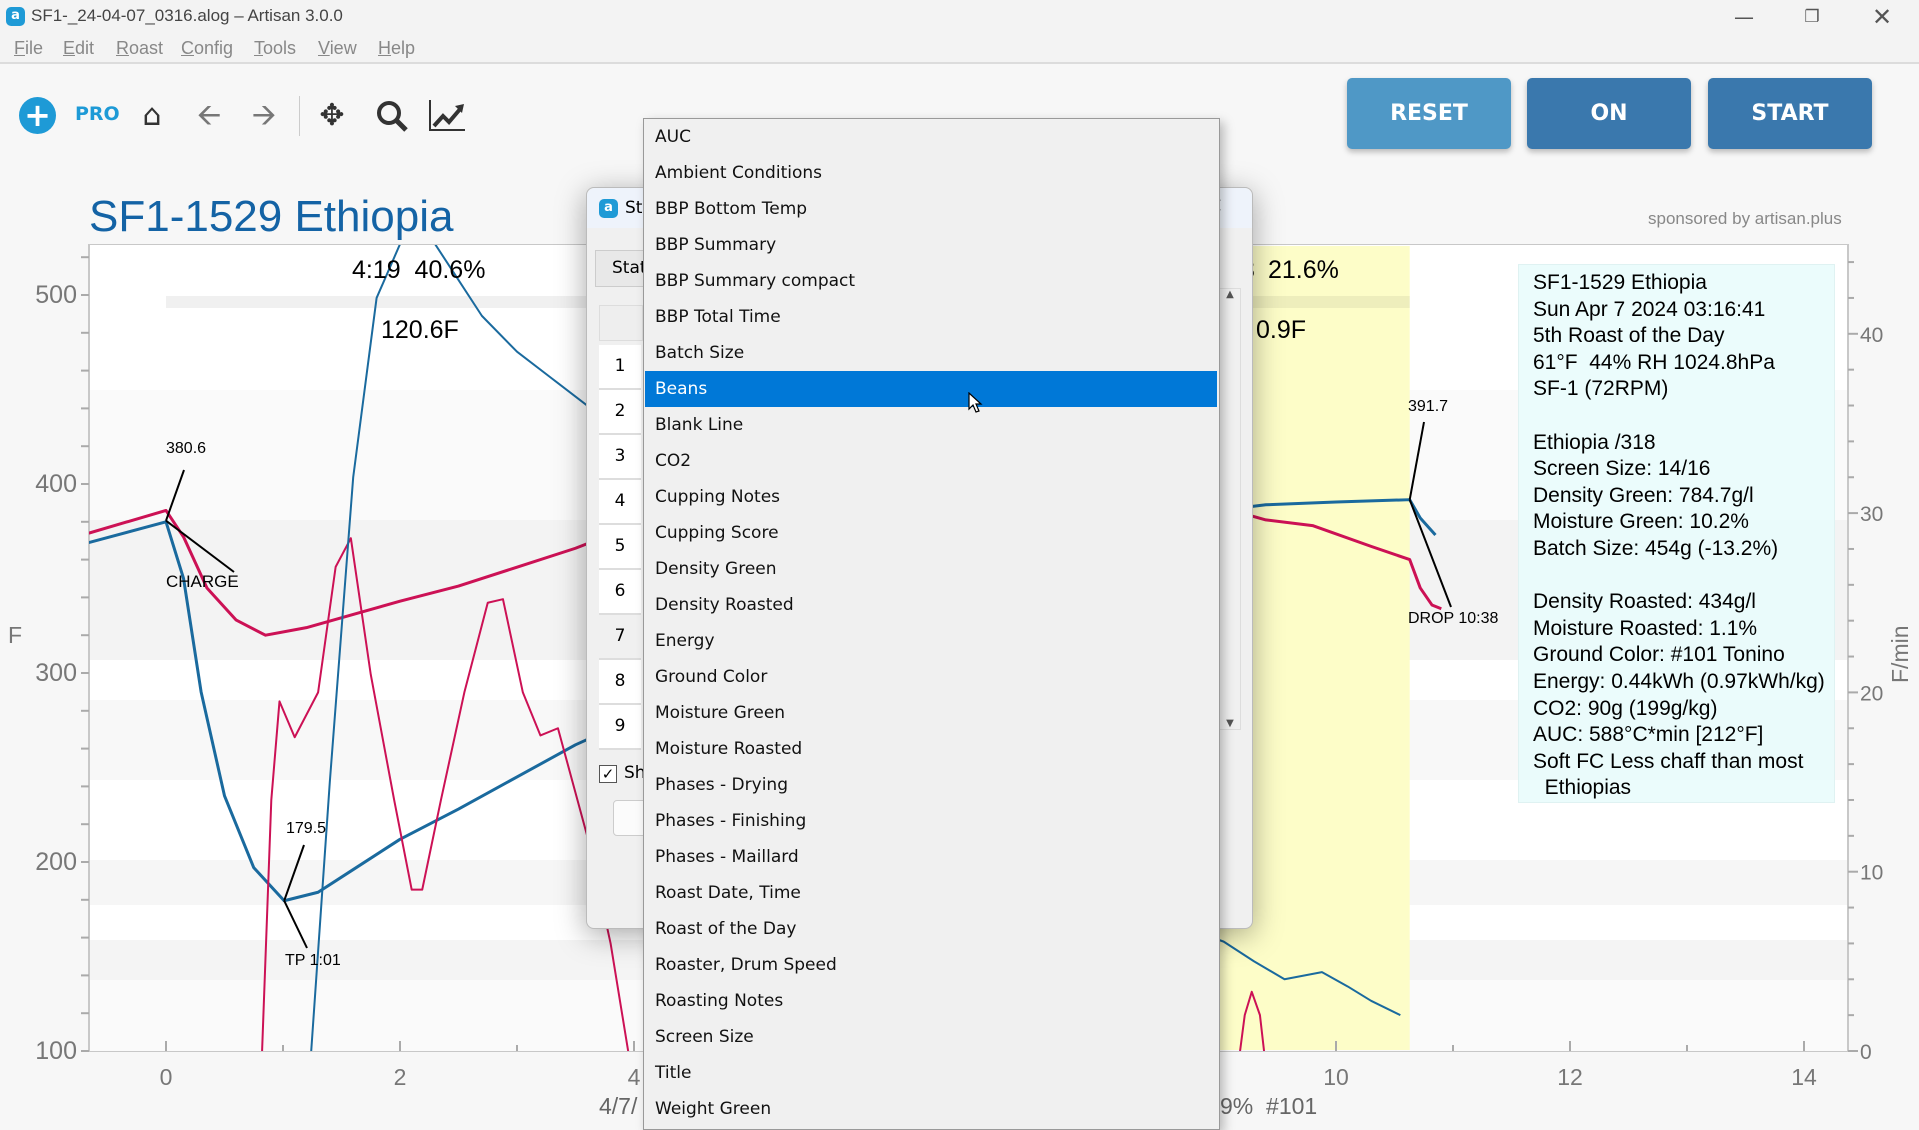  I want to click on dropdown-option: CO2, so click(931, 461).